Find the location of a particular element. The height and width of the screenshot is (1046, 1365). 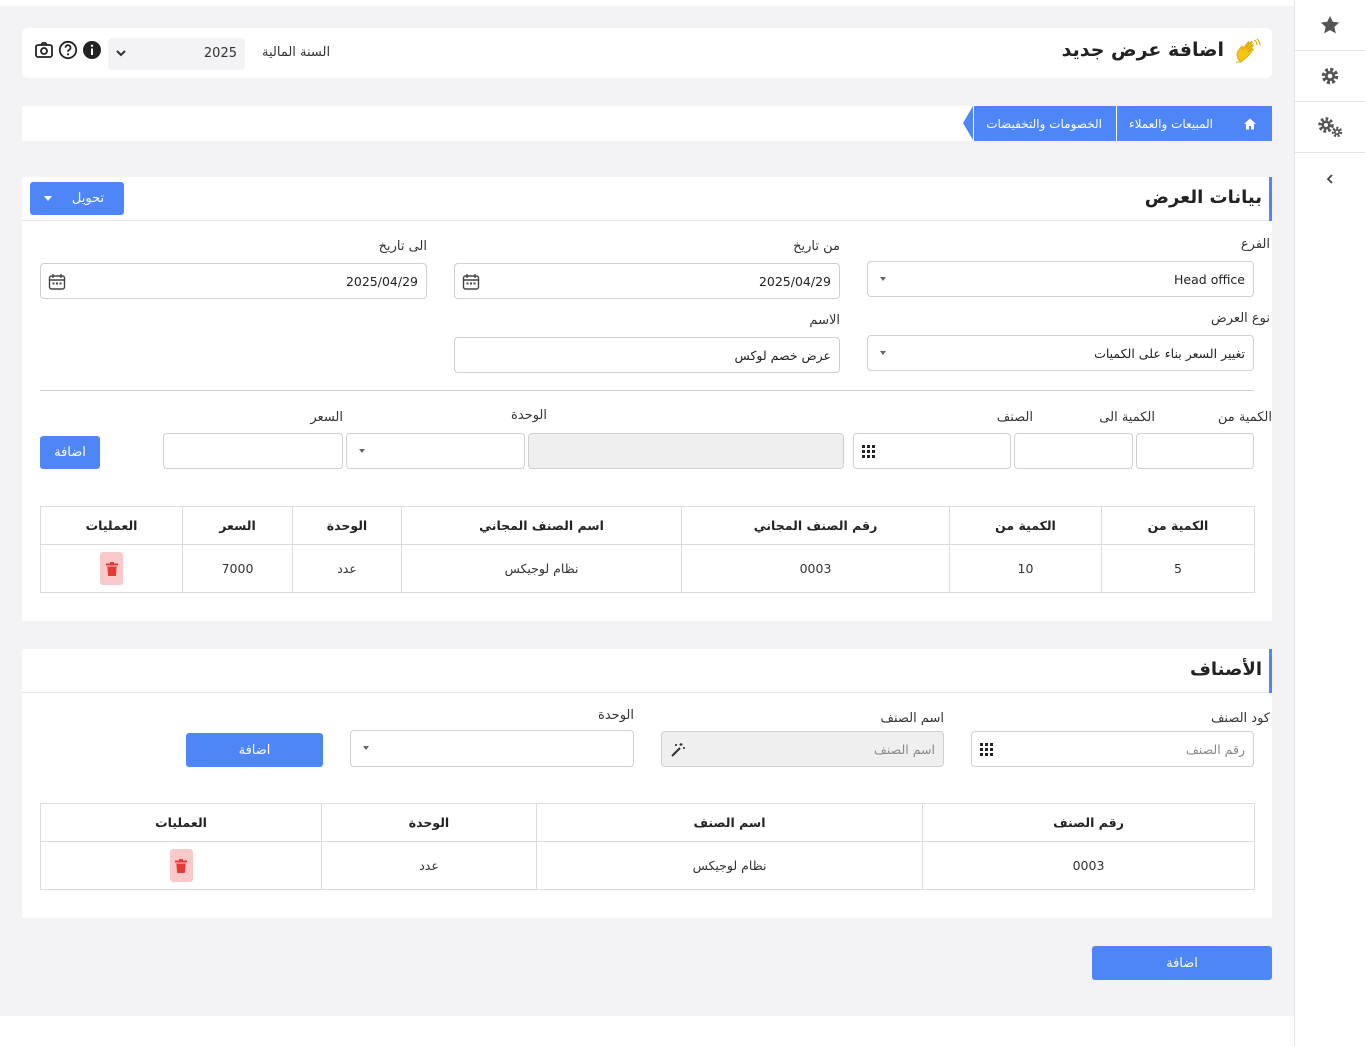

item-name-display is located at coordinates (686, 451).